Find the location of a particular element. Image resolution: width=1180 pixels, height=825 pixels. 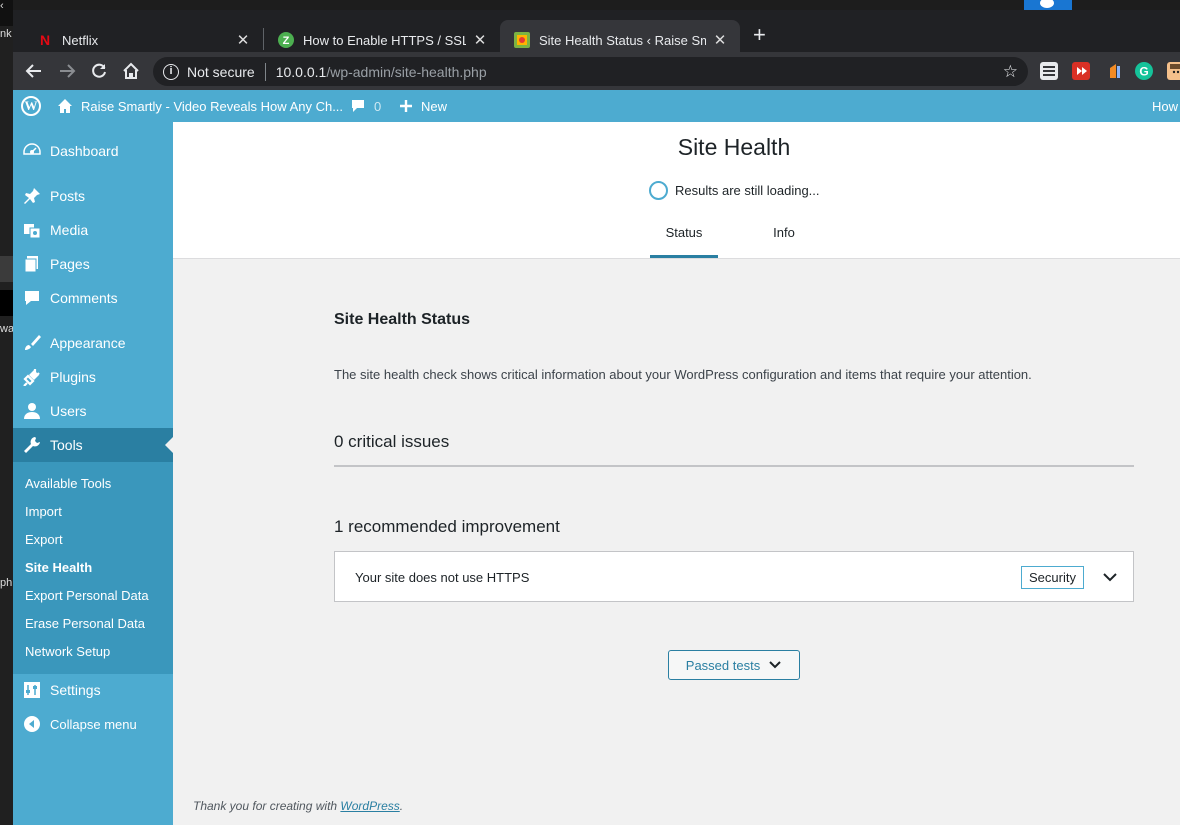

account-link: How is located at coordinates (1165, 106).